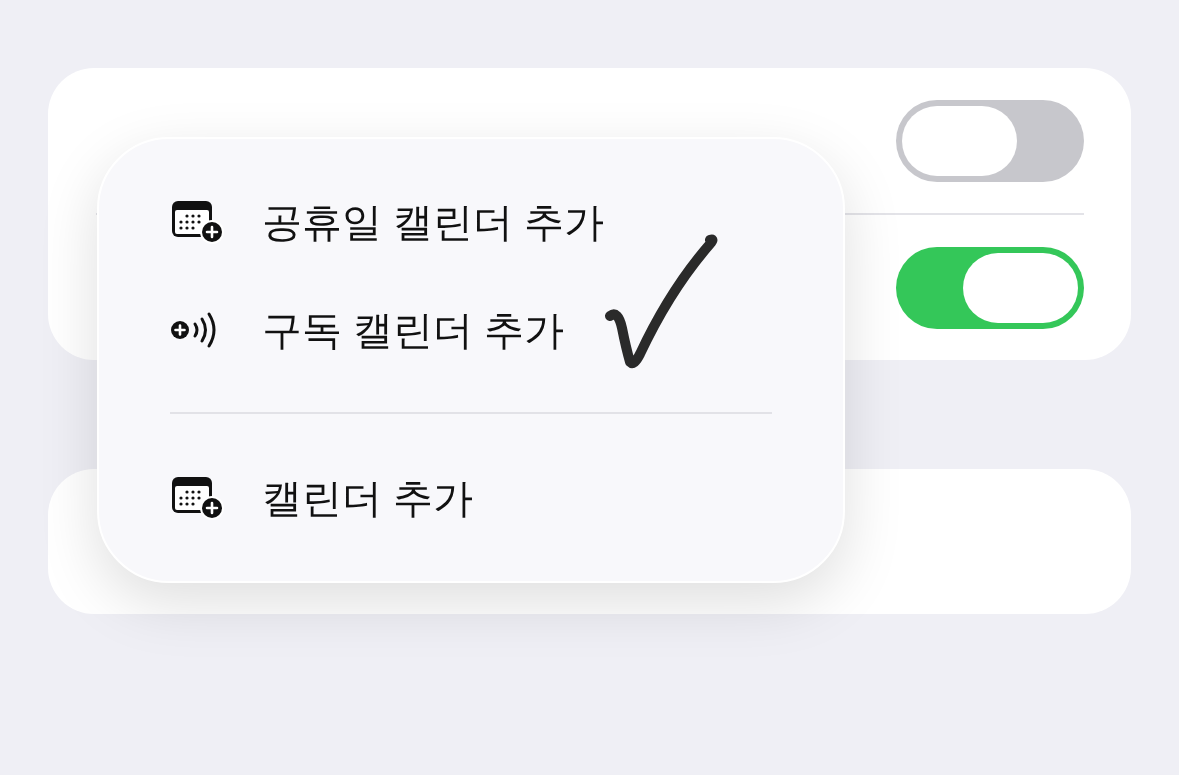  What do you see at coordinates (471, 498) in the screenshot?
I see `menu-item: 캘린더 추가` at bounding box center [471, 498].